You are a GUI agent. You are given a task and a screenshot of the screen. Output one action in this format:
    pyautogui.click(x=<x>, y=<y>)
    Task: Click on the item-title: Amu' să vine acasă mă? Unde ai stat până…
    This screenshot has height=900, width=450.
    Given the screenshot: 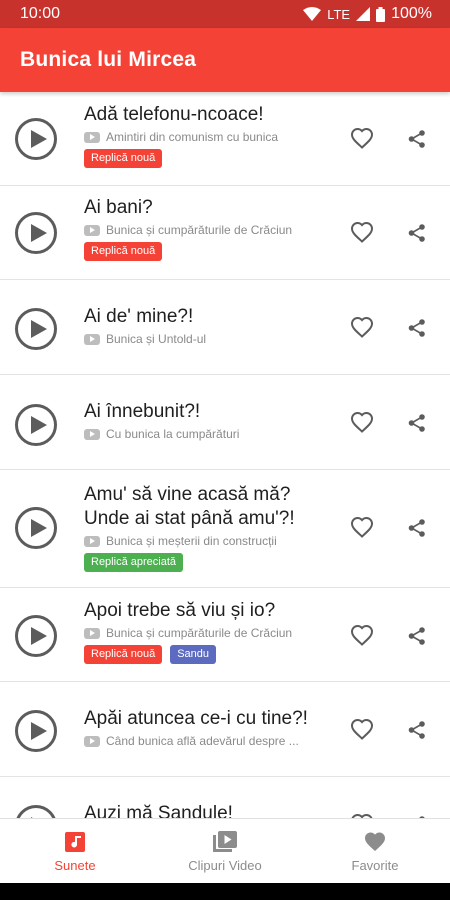 What is the action you would take?
    pyautogui.click(x=189, y=506)
    